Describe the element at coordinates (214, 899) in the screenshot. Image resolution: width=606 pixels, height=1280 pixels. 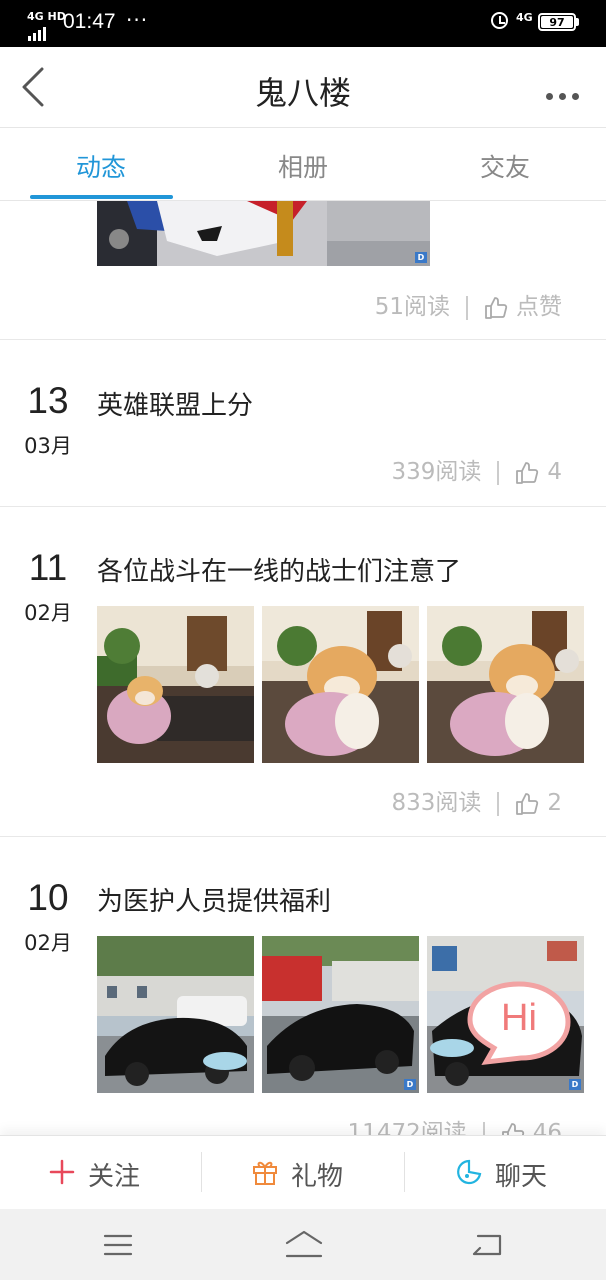
I see `post-title: 为医护人员提供福利` at that location.